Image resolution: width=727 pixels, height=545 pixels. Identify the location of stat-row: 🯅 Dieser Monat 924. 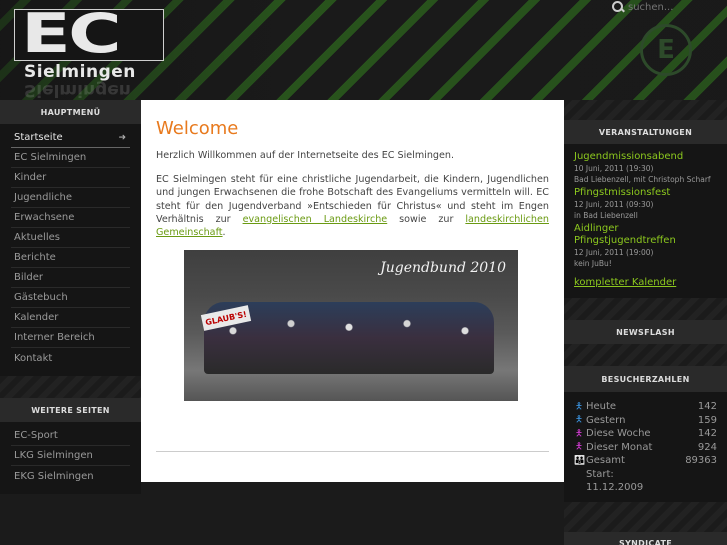
(645, 448).